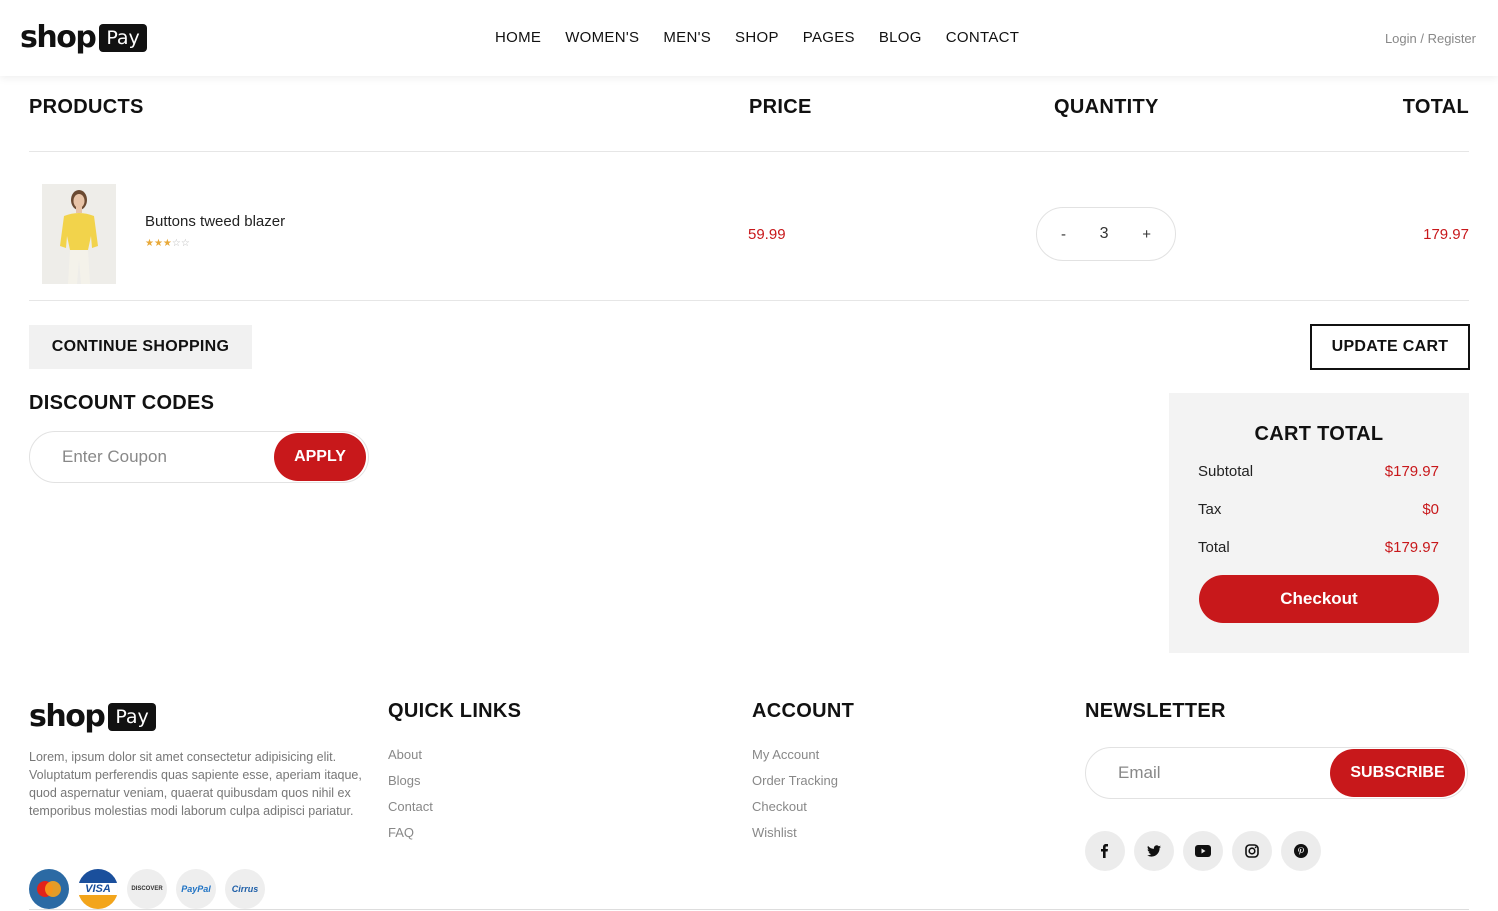  Describe the element at coordinates (900, 37) in the screenshot. I see `nav-blog: BLOG` at that location.